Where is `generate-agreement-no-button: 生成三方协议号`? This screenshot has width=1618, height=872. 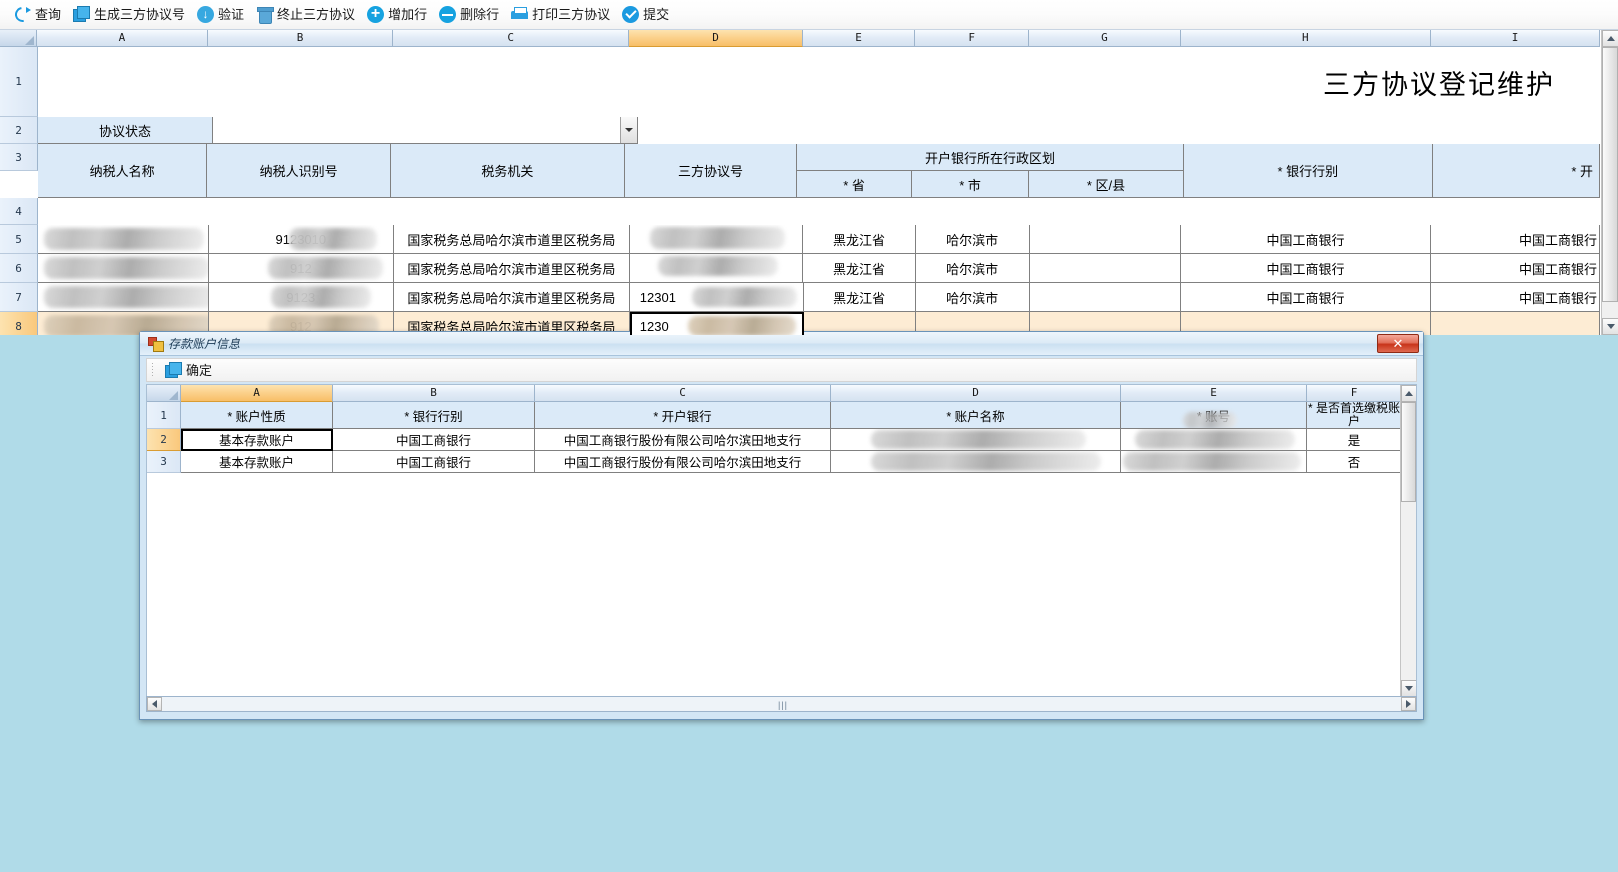 generate-agreement-no-button: 生成三方协议号 is located at coordinates (129, 15).